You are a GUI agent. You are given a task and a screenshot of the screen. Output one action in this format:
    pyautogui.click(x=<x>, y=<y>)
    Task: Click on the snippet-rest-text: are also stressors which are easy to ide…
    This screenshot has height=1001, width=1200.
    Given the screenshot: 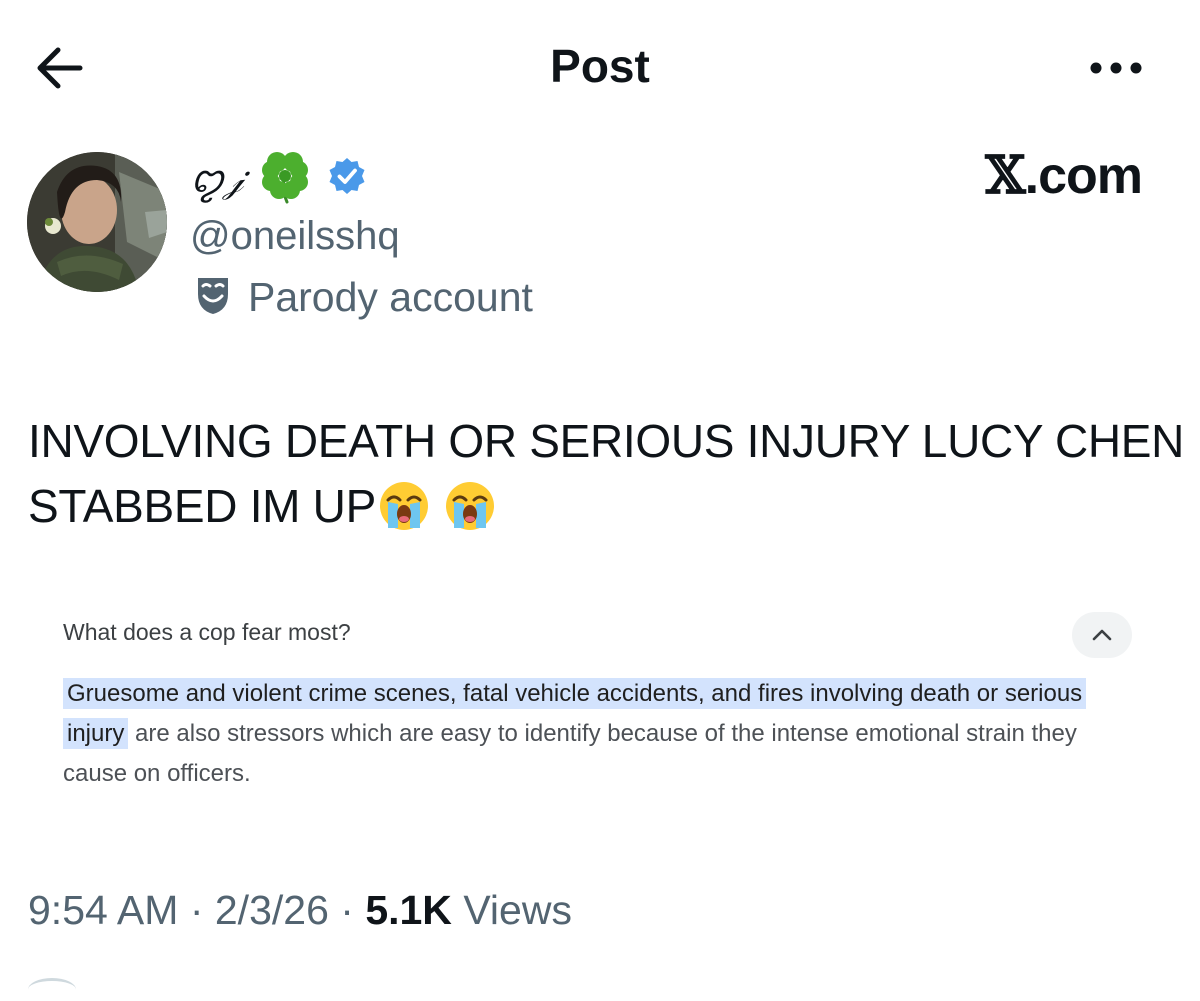 What is the action you would take?
    pyautogui.click(x=570, y=753)
    